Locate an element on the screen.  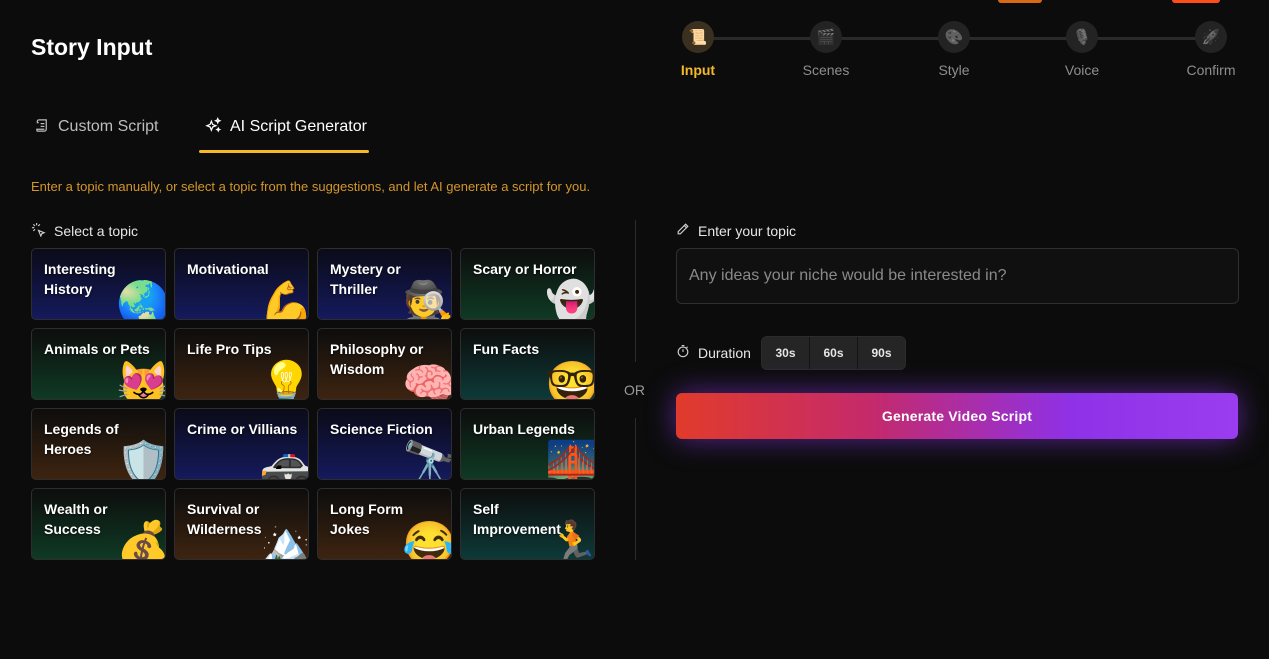
topic-title: Life Pro Tips is located at coordinates (229, 349).